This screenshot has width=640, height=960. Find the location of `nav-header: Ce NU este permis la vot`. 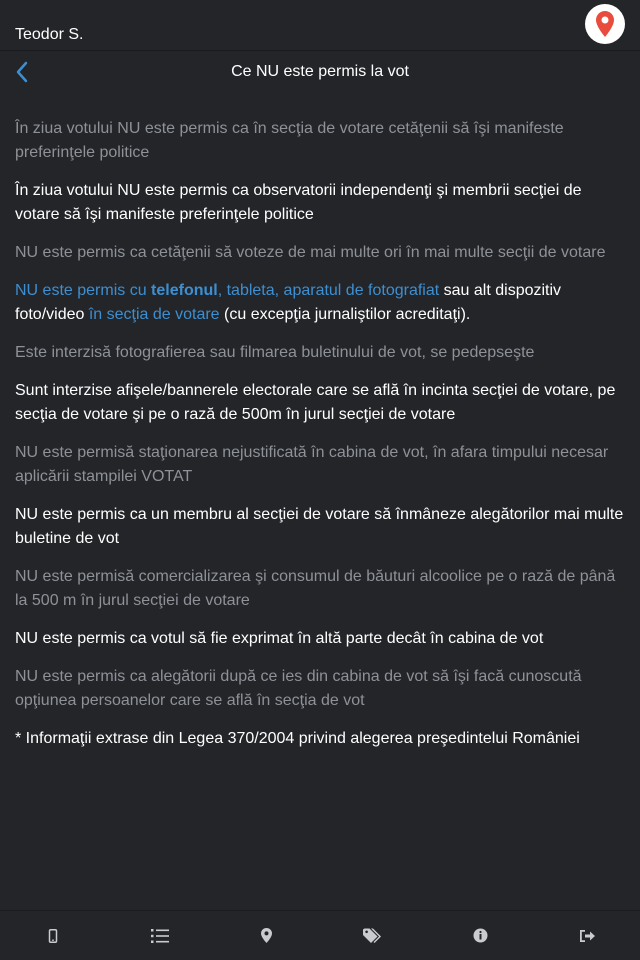

nav-header: Ce NU este permis la vot is located at coordinates (320, 72).